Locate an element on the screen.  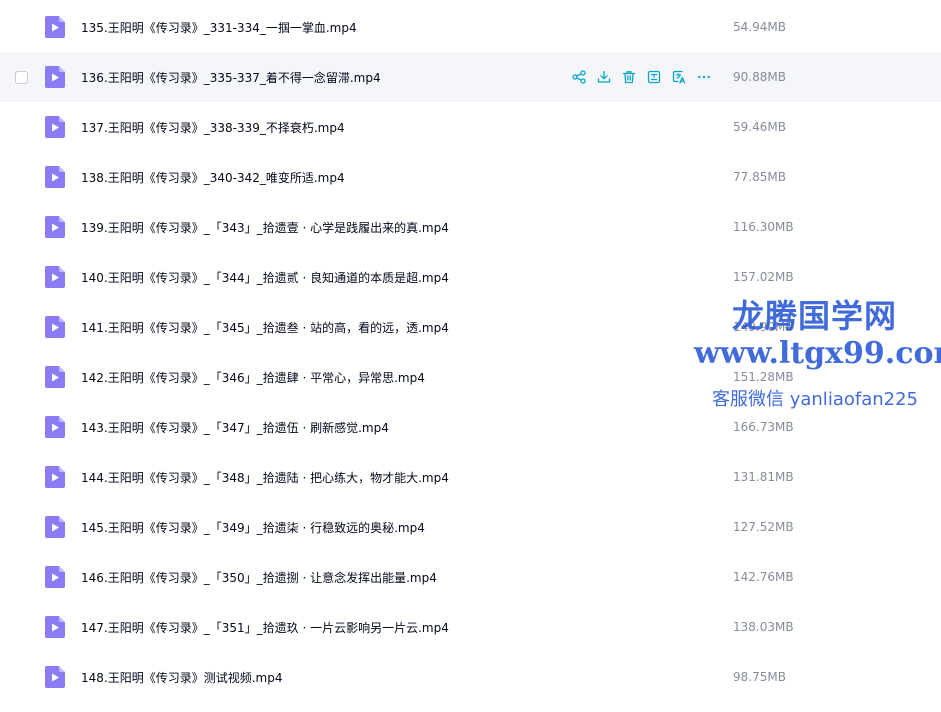
file-name: 138.王阳明《传习录》_340-342_唯变所适.mp4 is located at coordinates (213, 177).